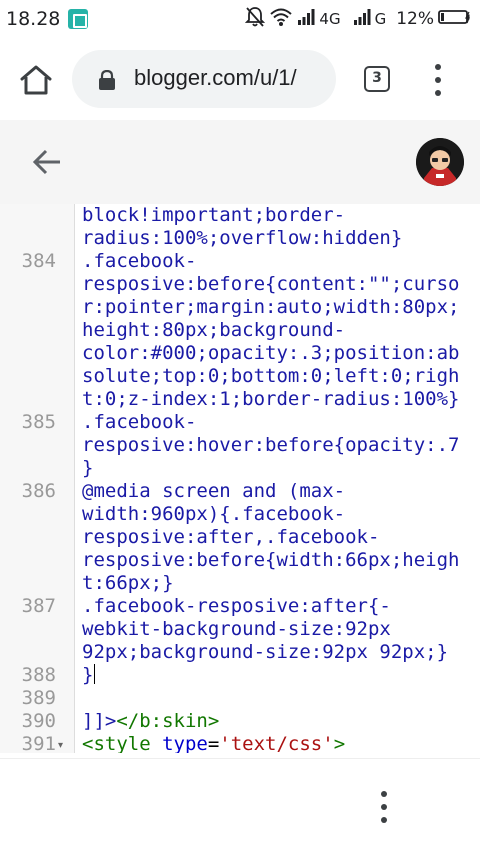 This screenshot has width=480, height=854. I want to click on fold-toggle-icon: ▾, so click(60, 745).